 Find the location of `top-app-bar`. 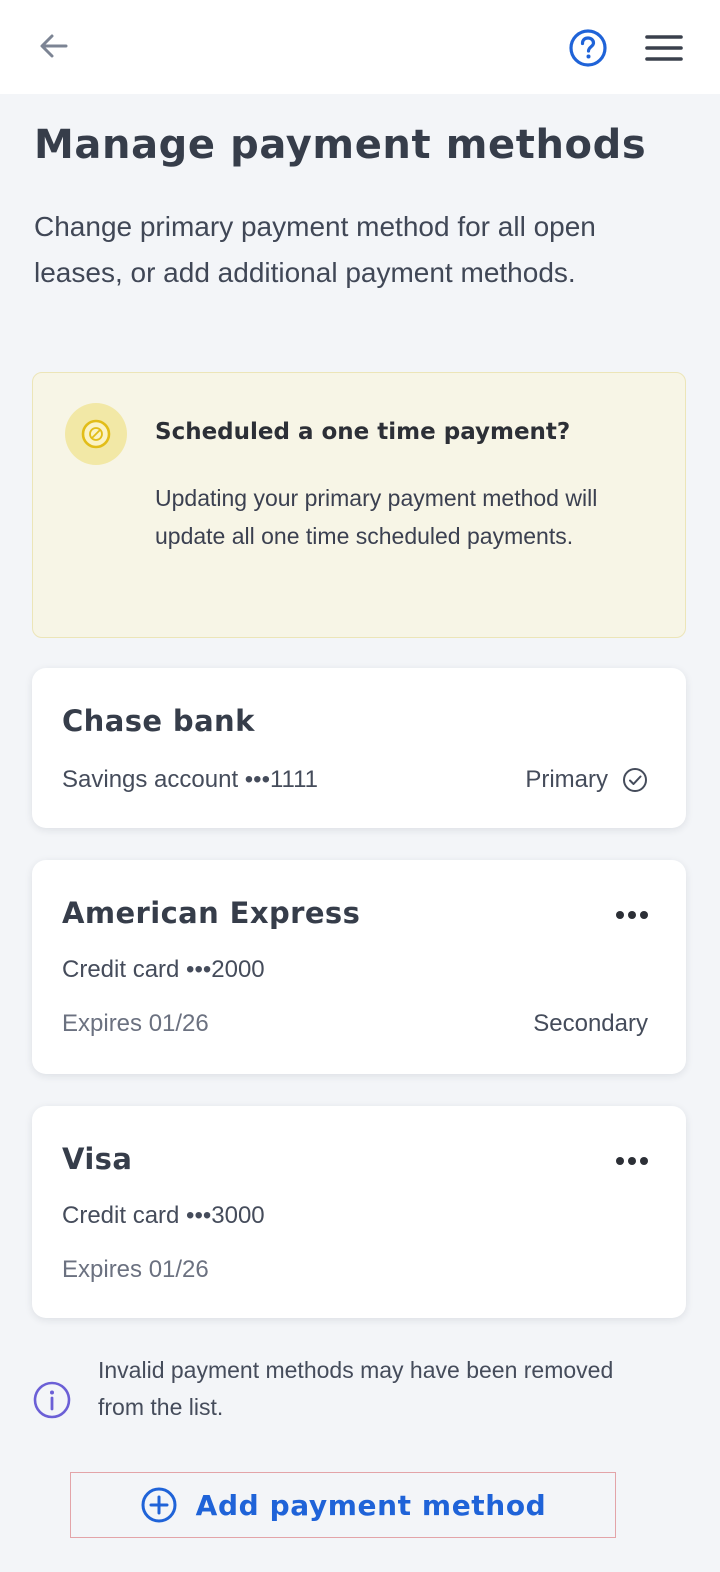

top-app-bar is located at coordinates (360, 47).